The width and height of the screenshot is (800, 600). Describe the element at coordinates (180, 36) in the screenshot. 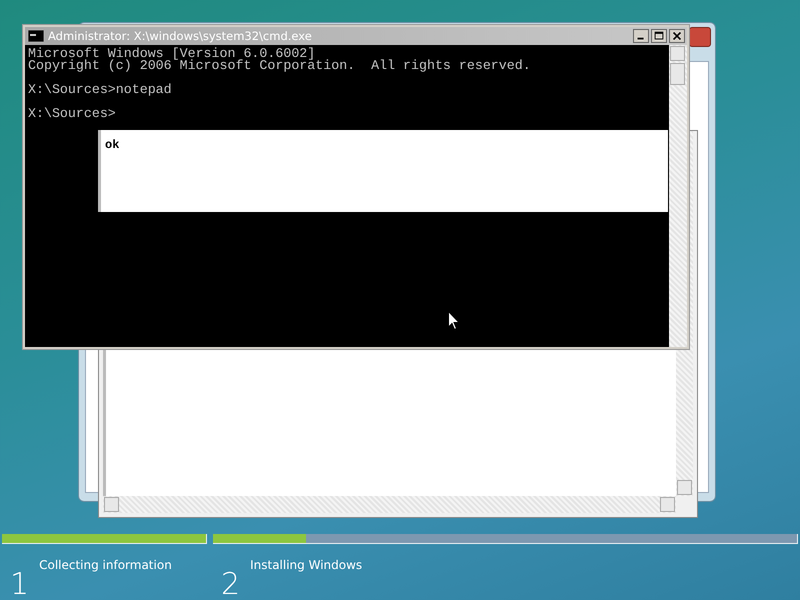

I see `window-title: Administrator: X:\windows\system32\cmd.exe` at that location.